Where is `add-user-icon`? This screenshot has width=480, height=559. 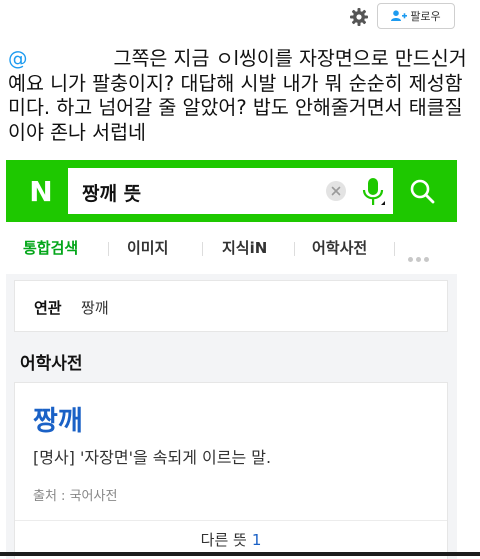 add-user-icon is located at coordinates (399, 15).